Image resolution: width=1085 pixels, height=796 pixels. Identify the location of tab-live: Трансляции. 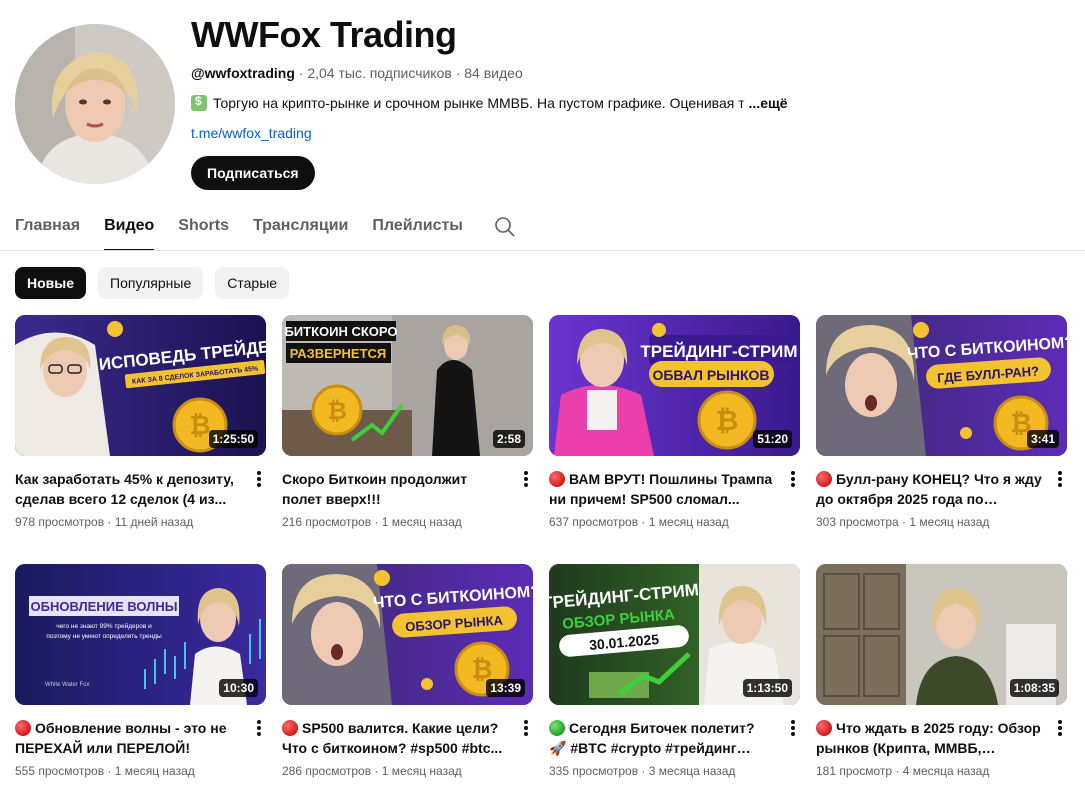
(300, 228).